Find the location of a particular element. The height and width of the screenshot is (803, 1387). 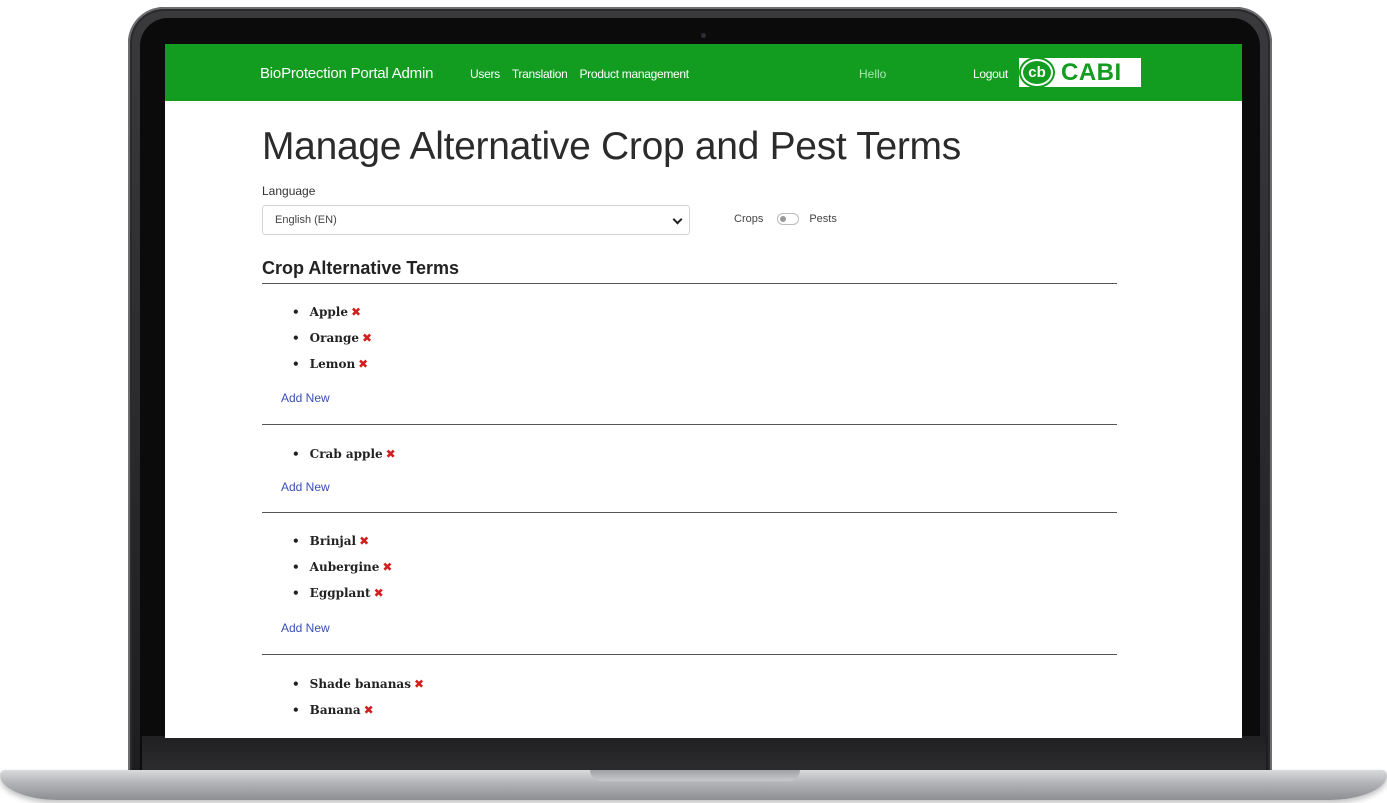

toggle-knob is located at coordinates (783, 219).